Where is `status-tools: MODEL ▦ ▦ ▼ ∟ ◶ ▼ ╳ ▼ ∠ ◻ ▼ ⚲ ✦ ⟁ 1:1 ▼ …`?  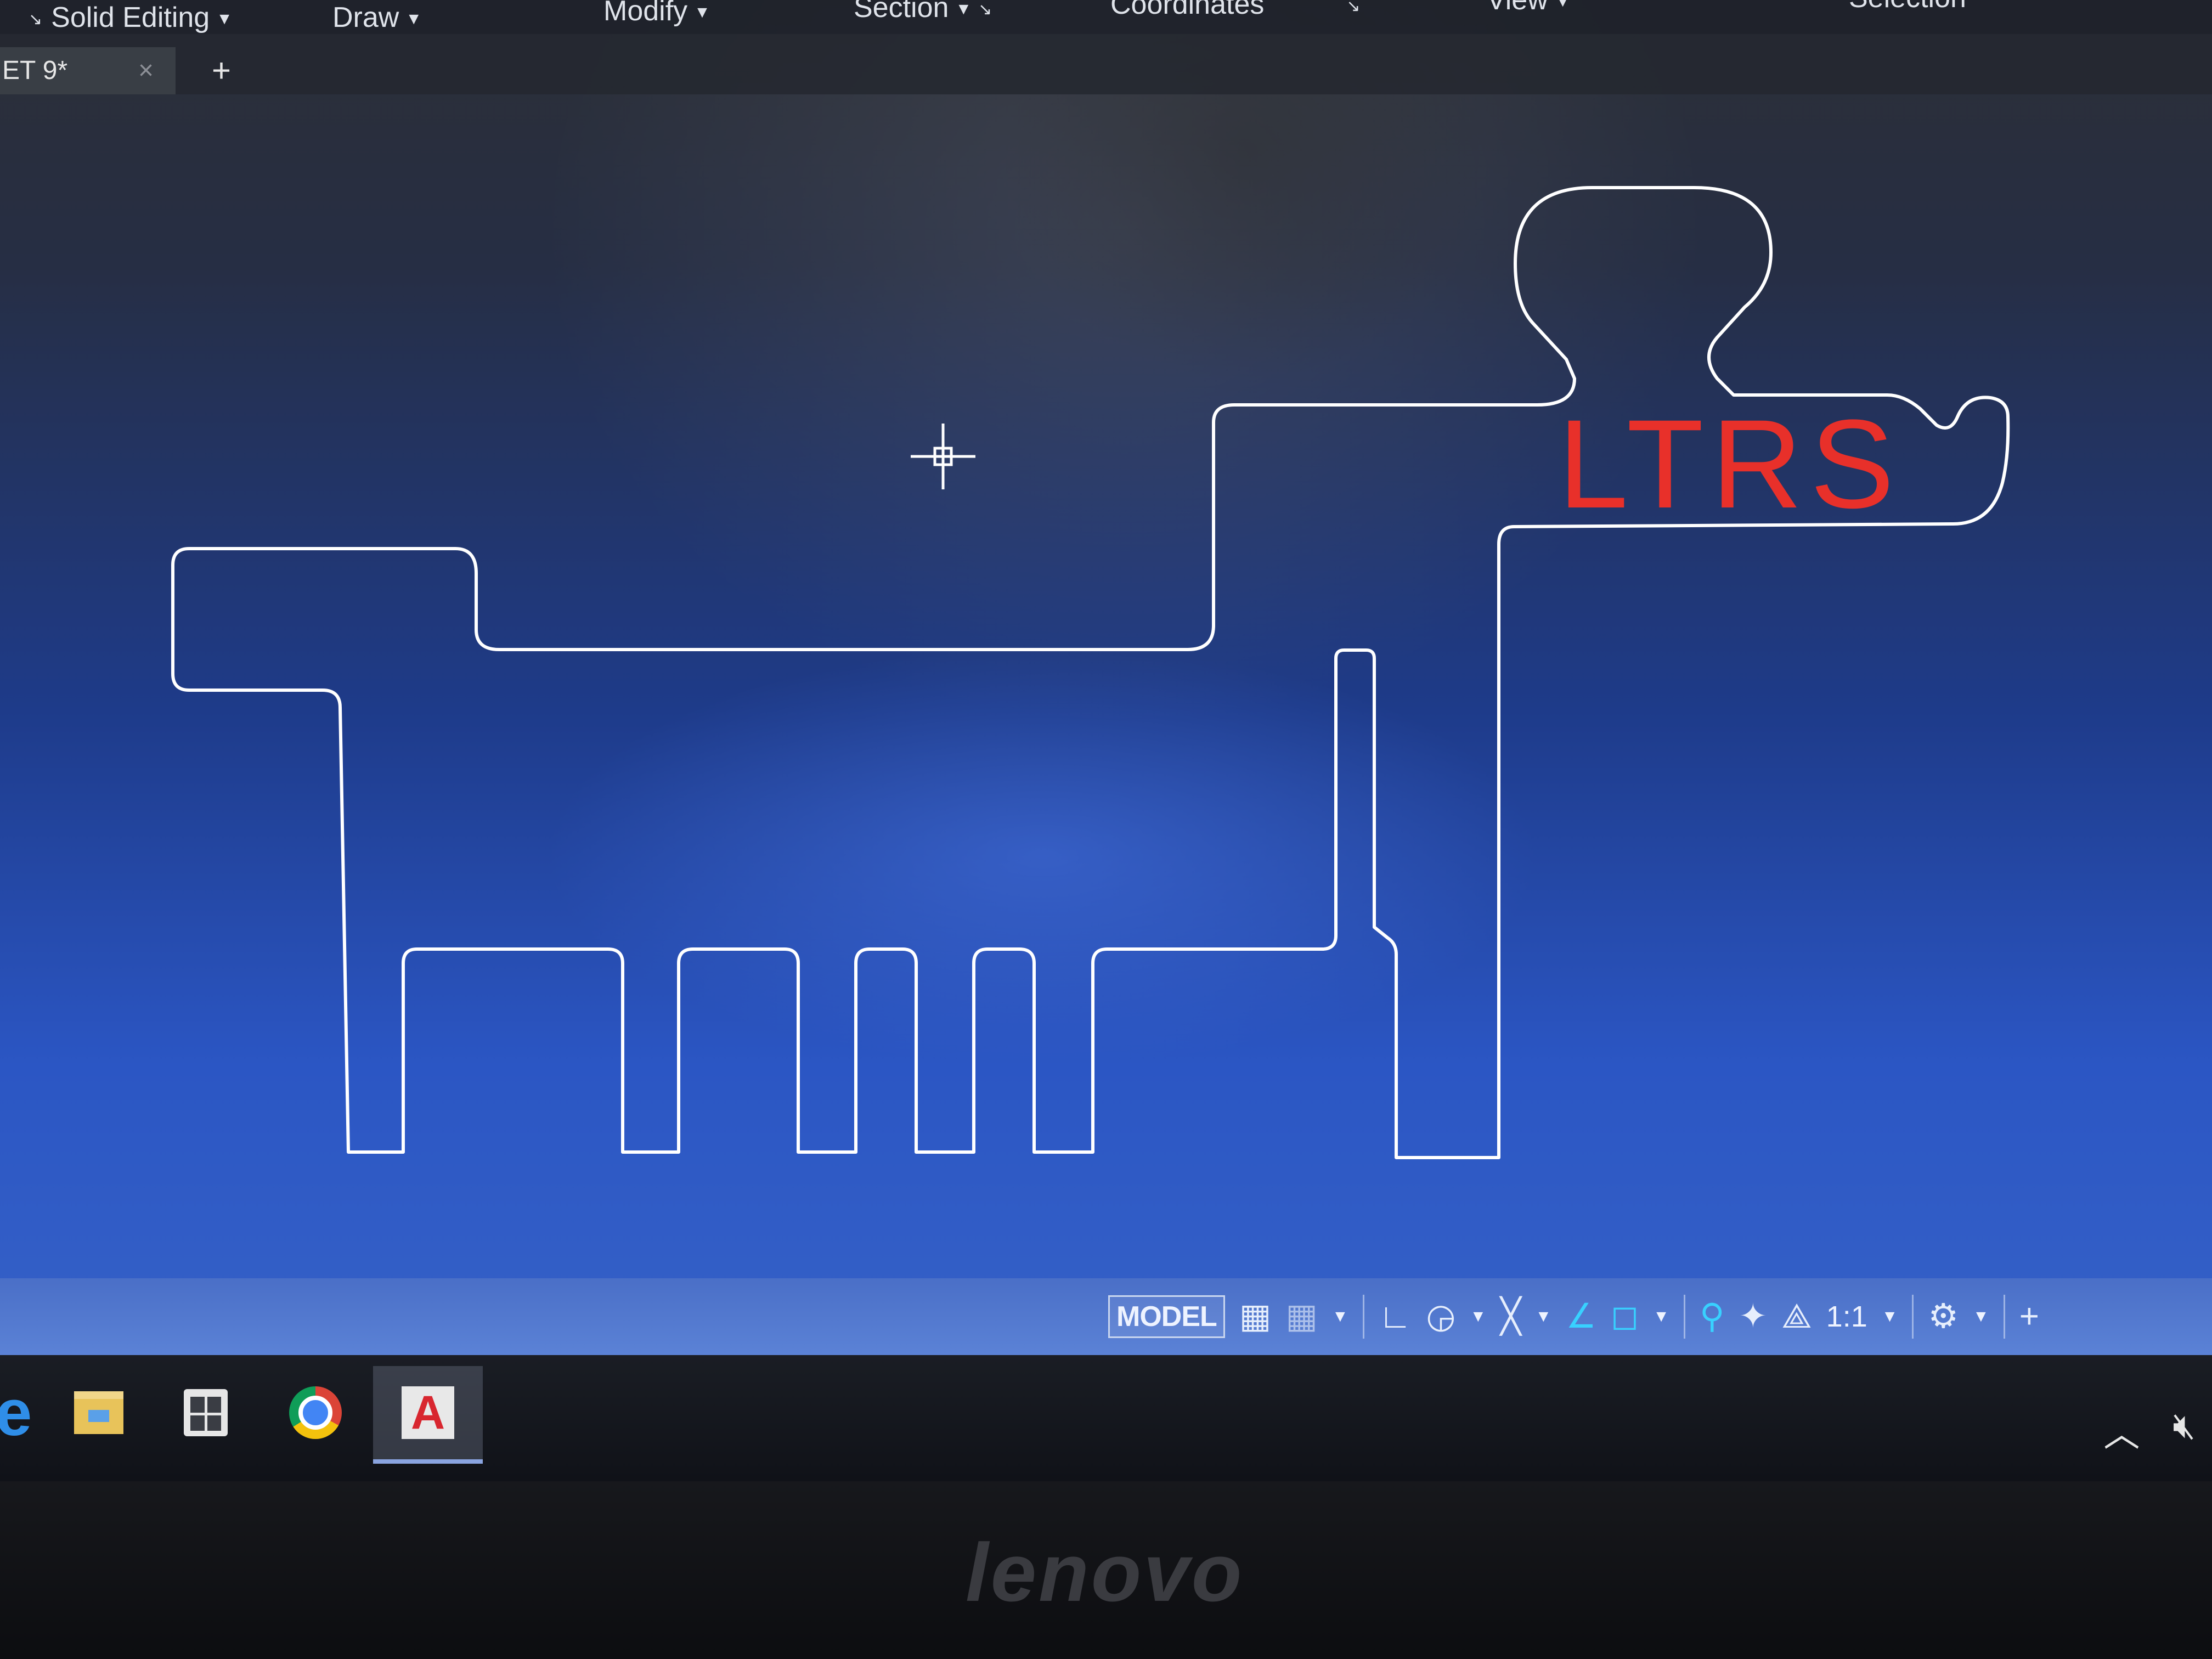
status-tools: MODEL ▦ ▦ ▼ ∟ ◶ ▼ ╳ ▼ ∠ ◻ ▼ ⚲ ✦ ⟁ 1:1 ▼ … is located at coordinates (1660, 1317).